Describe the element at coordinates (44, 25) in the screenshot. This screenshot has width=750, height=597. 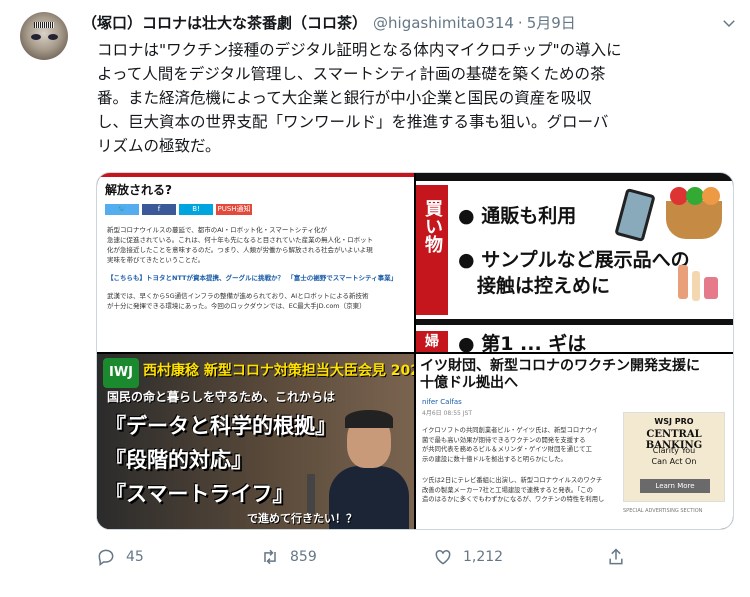
I see `barcode-mark` at that location.